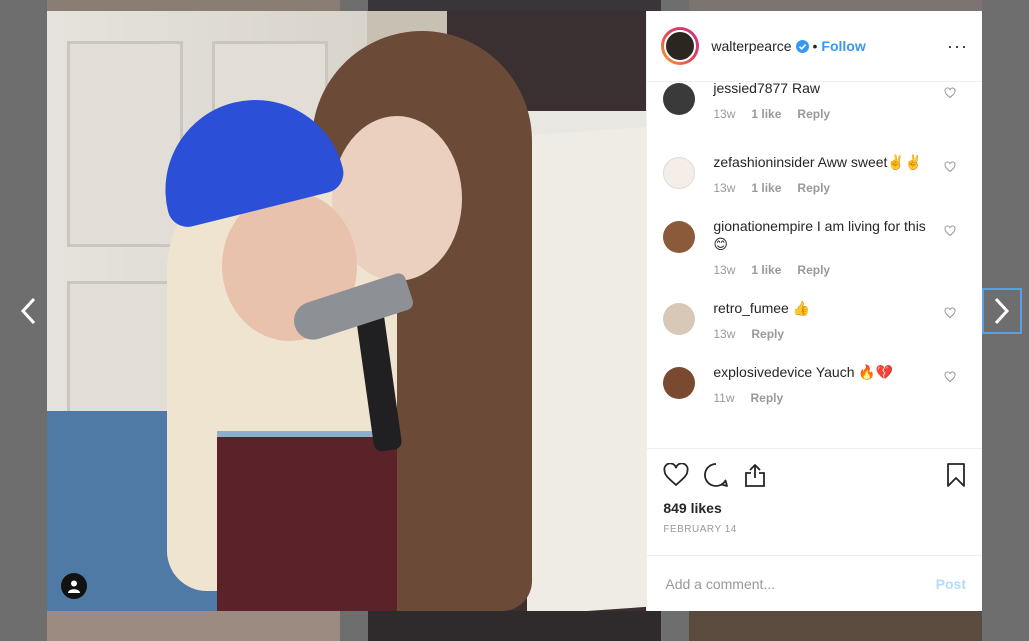 The image size is (1029, 641). Describe the element at coordinates (750, 89) in the screenshot. I see `comment-username: jessied7877` at that location.